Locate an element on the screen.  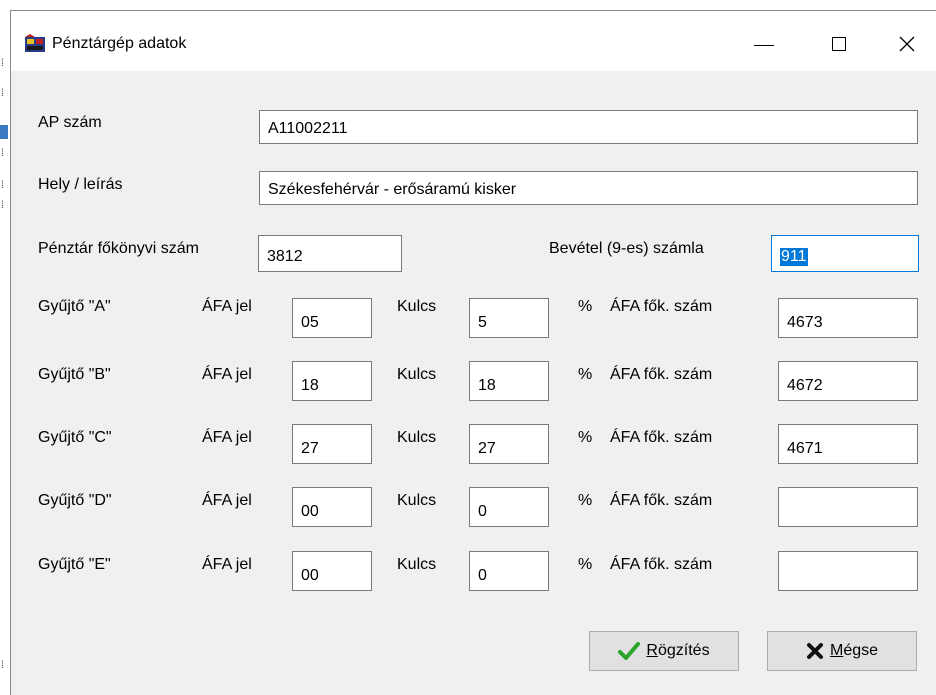
afa-jel-input: 27 is located at coordinates (332, 444).